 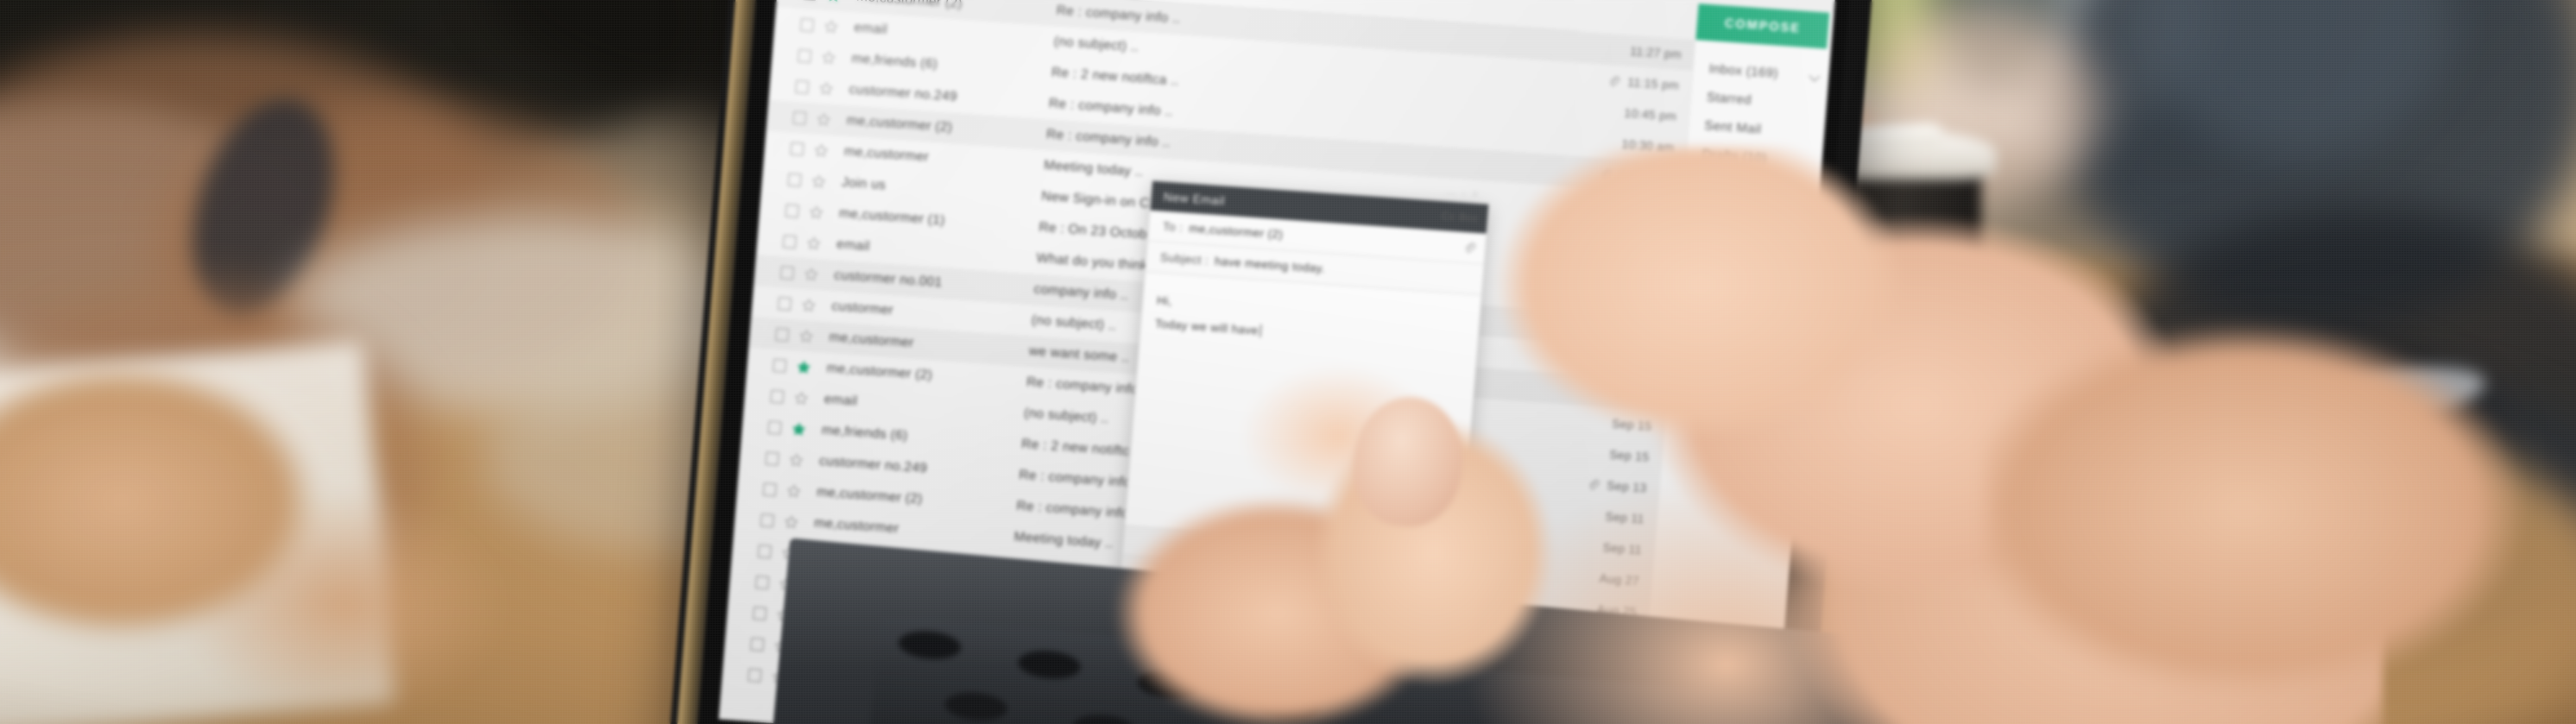 I want to click on bold-icon: B, so click(x=1344, y=556).